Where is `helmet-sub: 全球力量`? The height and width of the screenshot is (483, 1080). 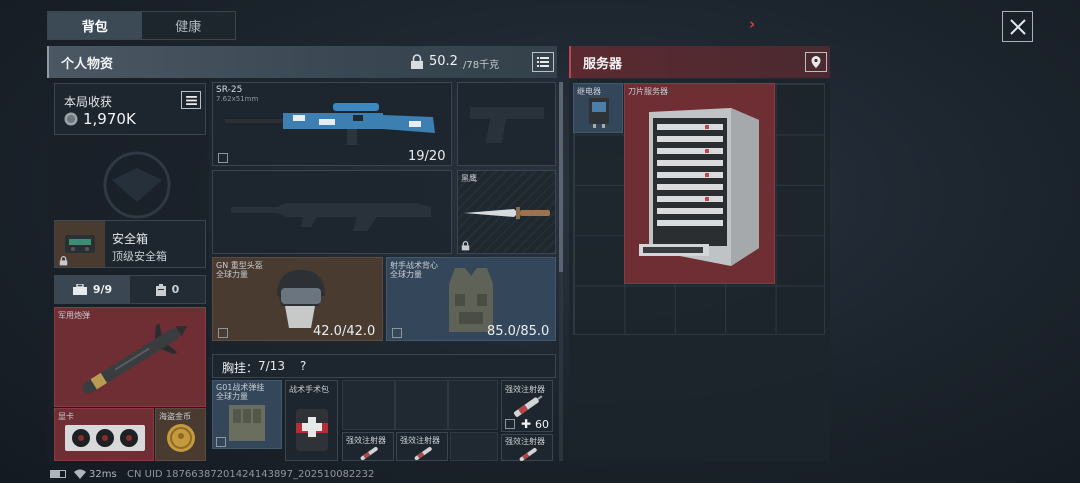
helmet-sub: 全球力量 is located at coordinates (232, 274).